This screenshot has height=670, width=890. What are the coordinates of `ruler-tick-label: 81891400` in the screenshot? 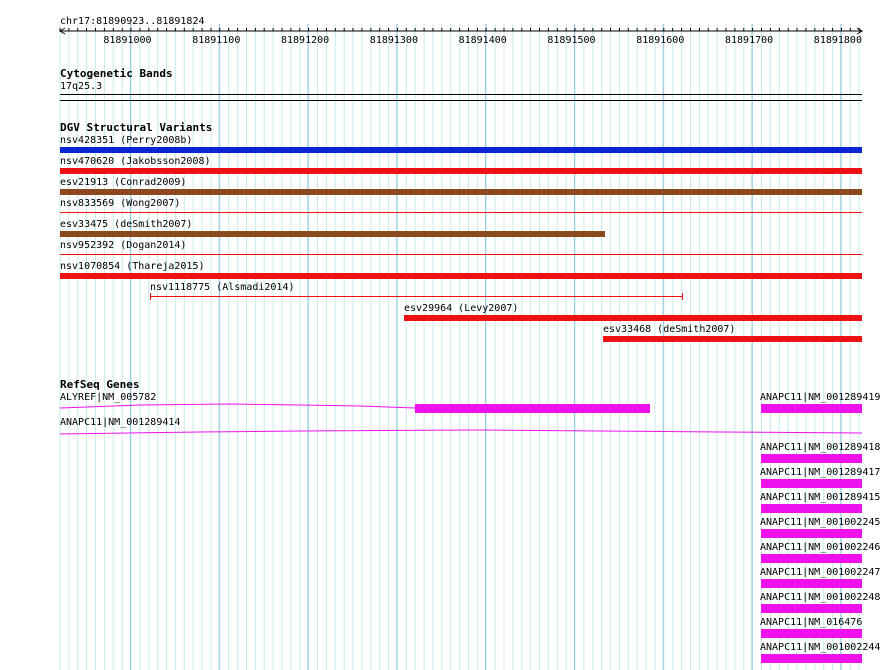 It's located at (482, 40).